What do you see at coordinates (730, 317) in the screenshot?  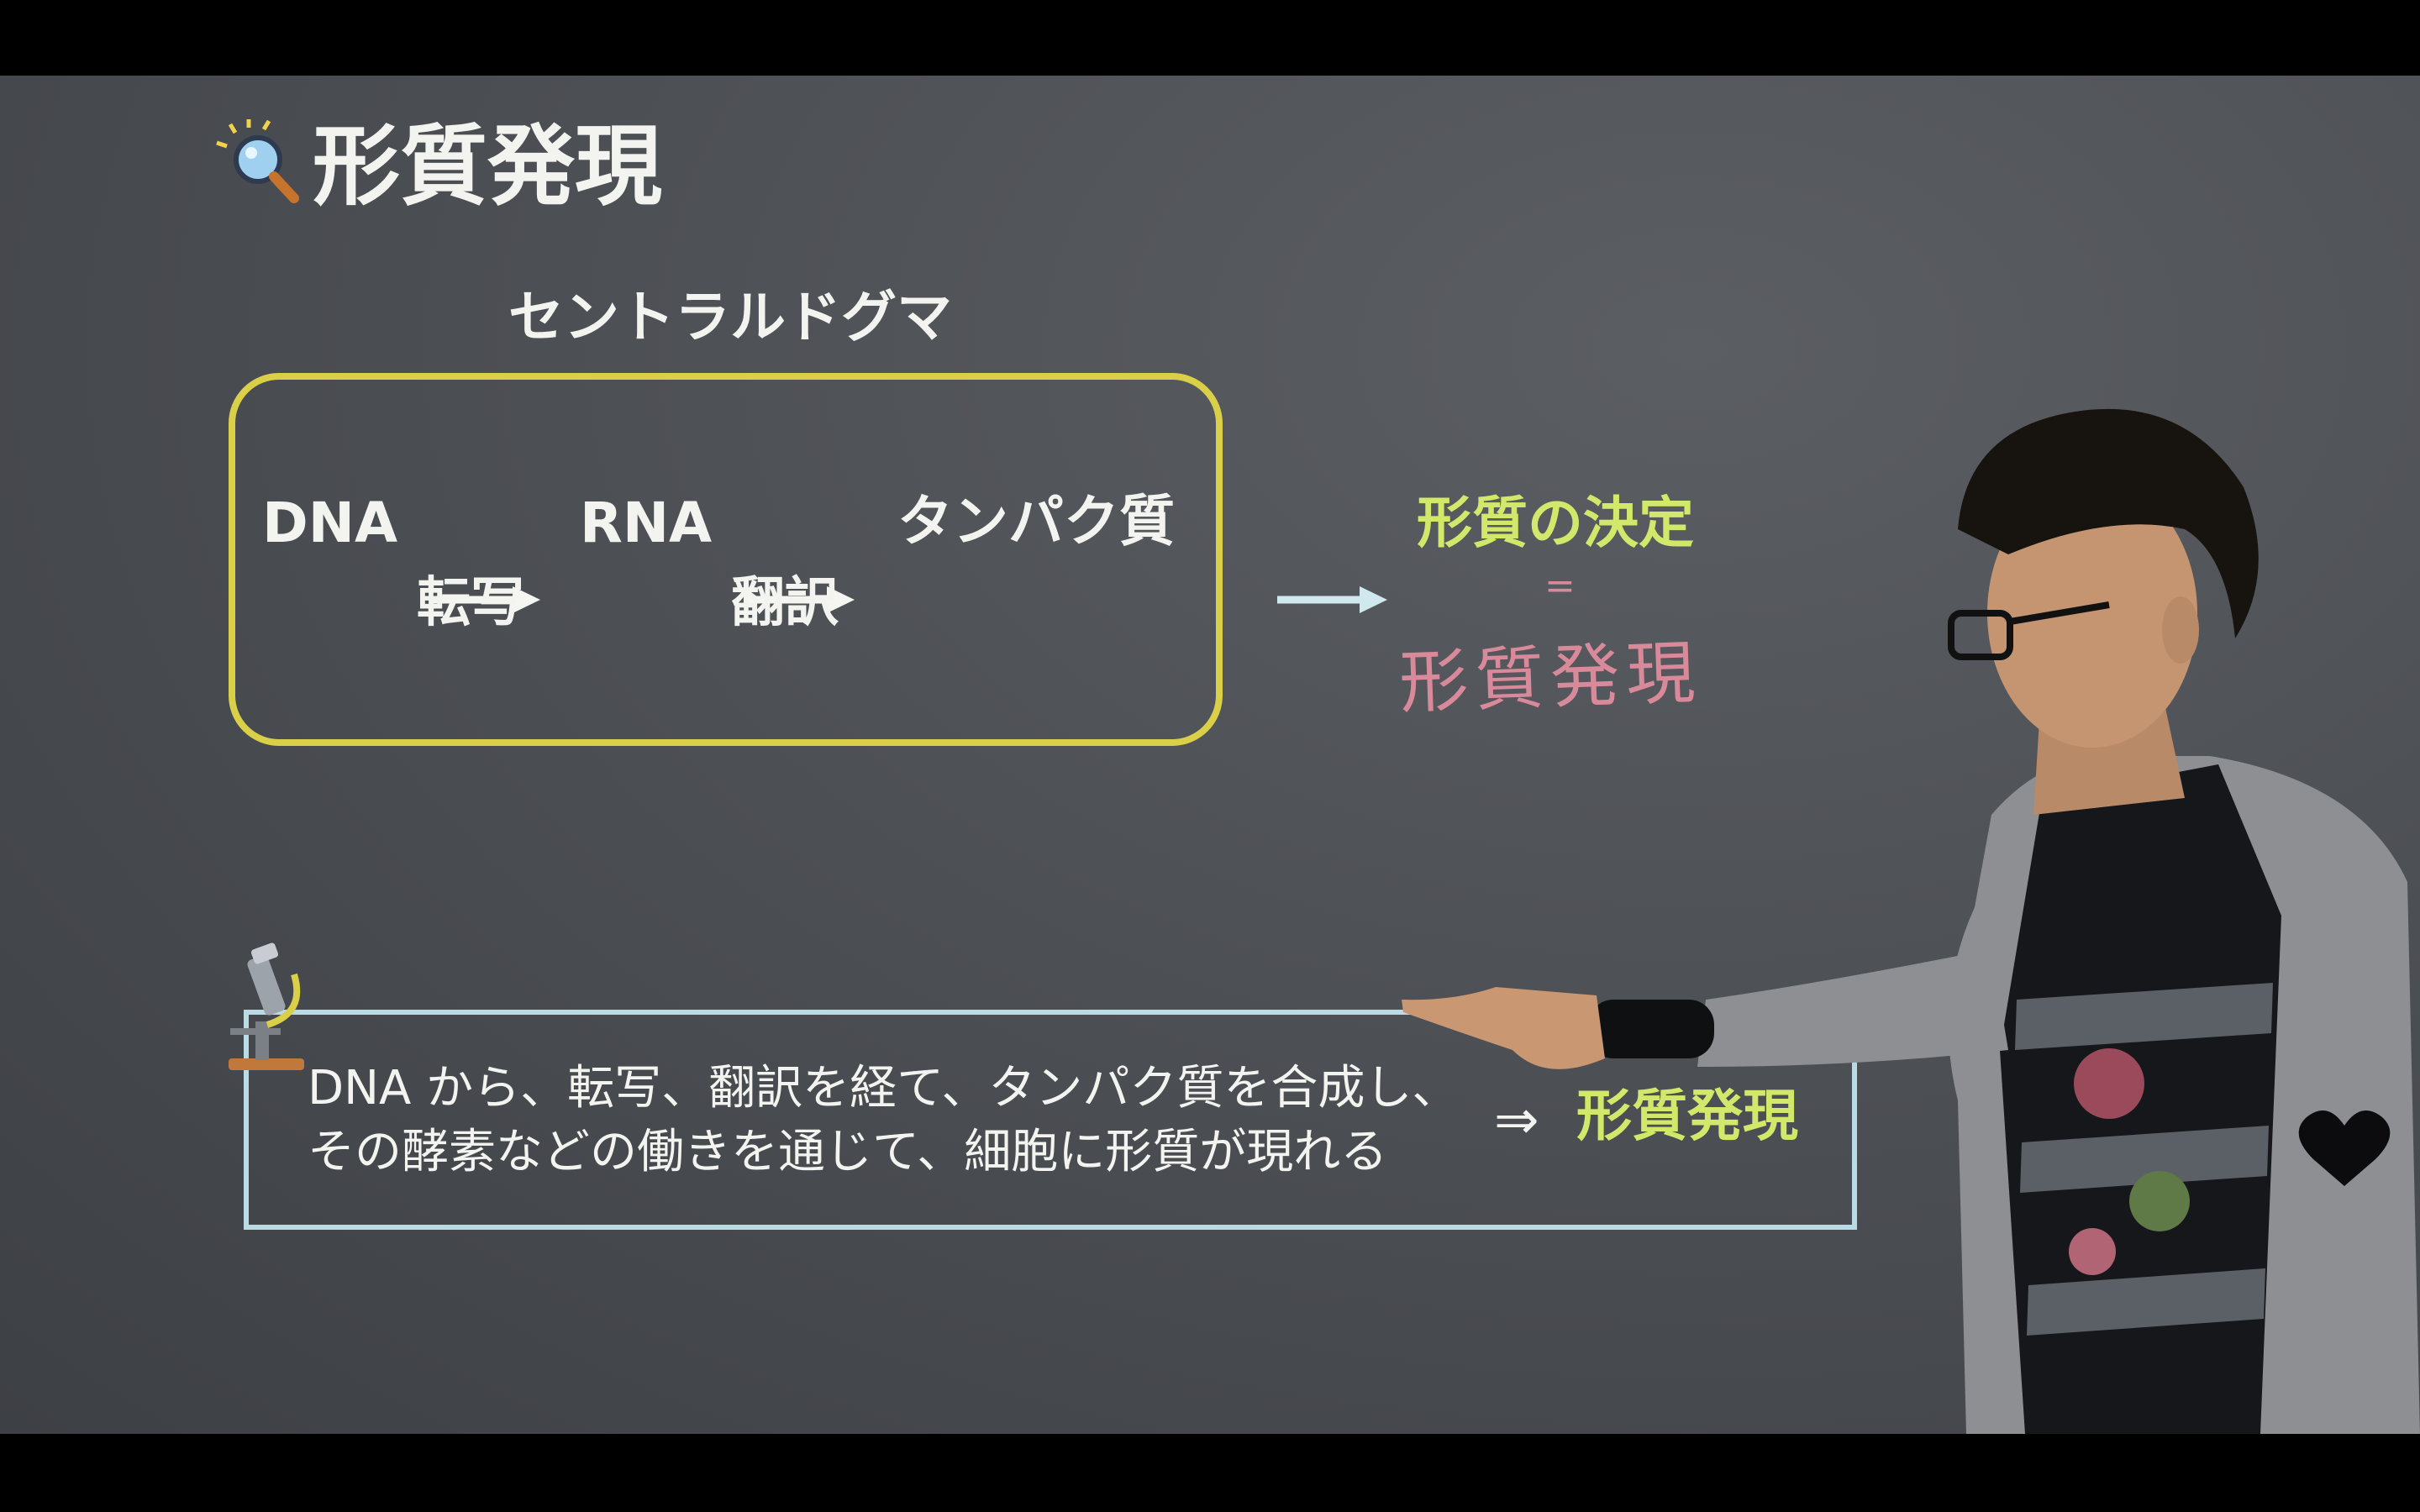 I see `central-dogma-label: セントラルドグマ` at bounding box center [730, 317].